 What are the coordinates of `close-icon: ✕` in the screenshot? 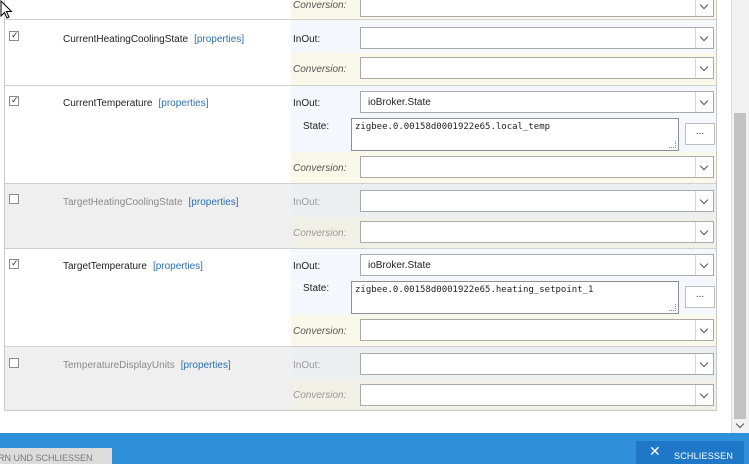 It's located at (655, 451).